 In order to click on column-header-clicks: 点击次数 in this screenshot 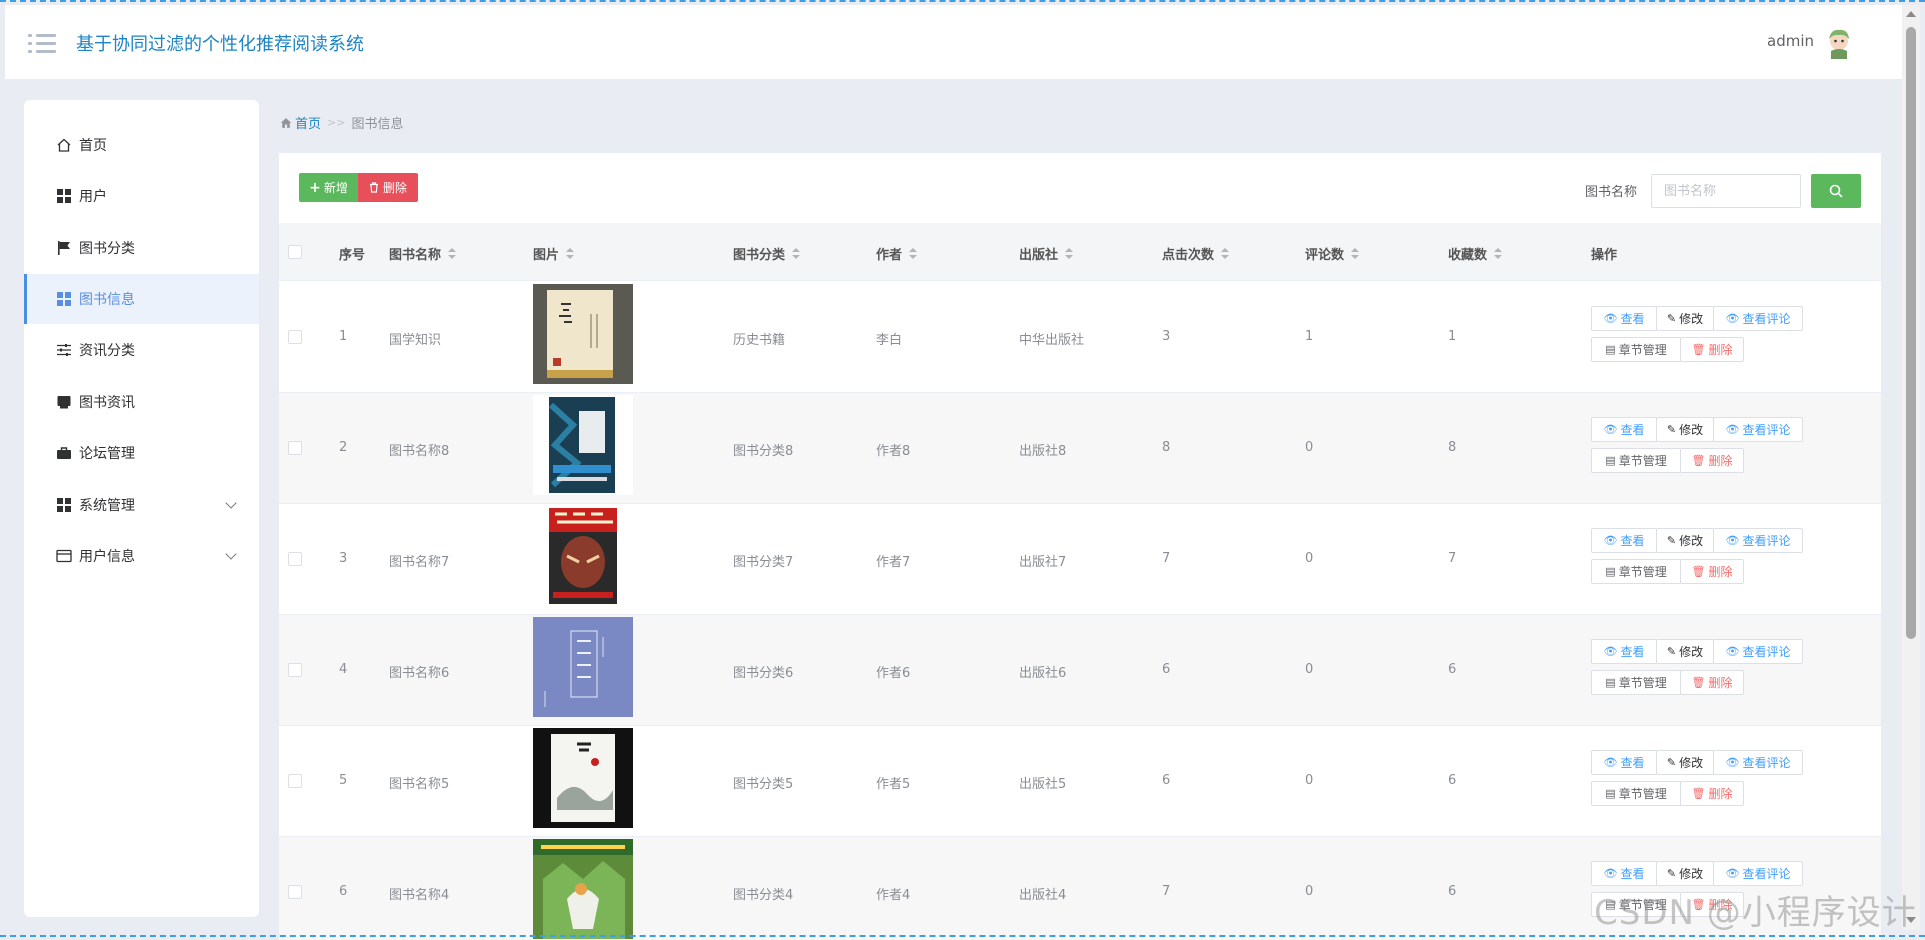, I will do `click(1196, 253)`.